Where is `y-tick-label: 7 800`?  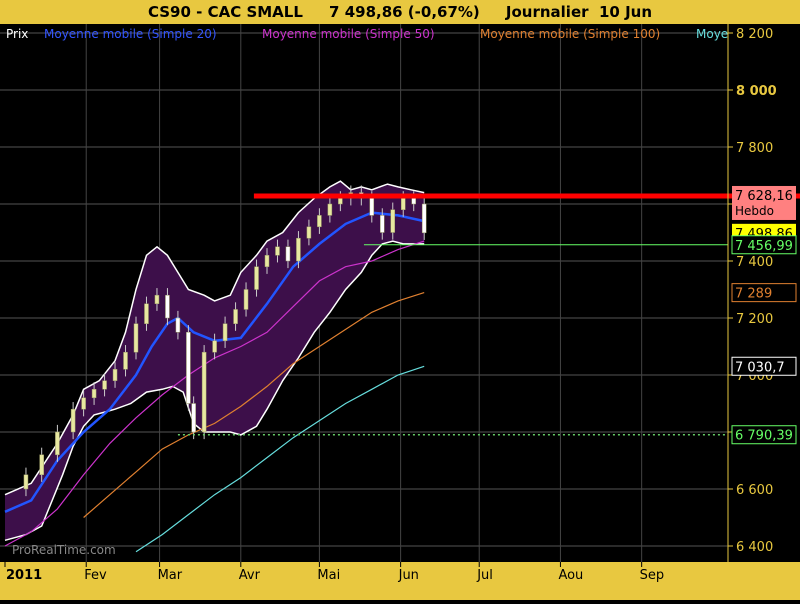 y-tick-label: 7 800 is located at coordinates (754, 148).